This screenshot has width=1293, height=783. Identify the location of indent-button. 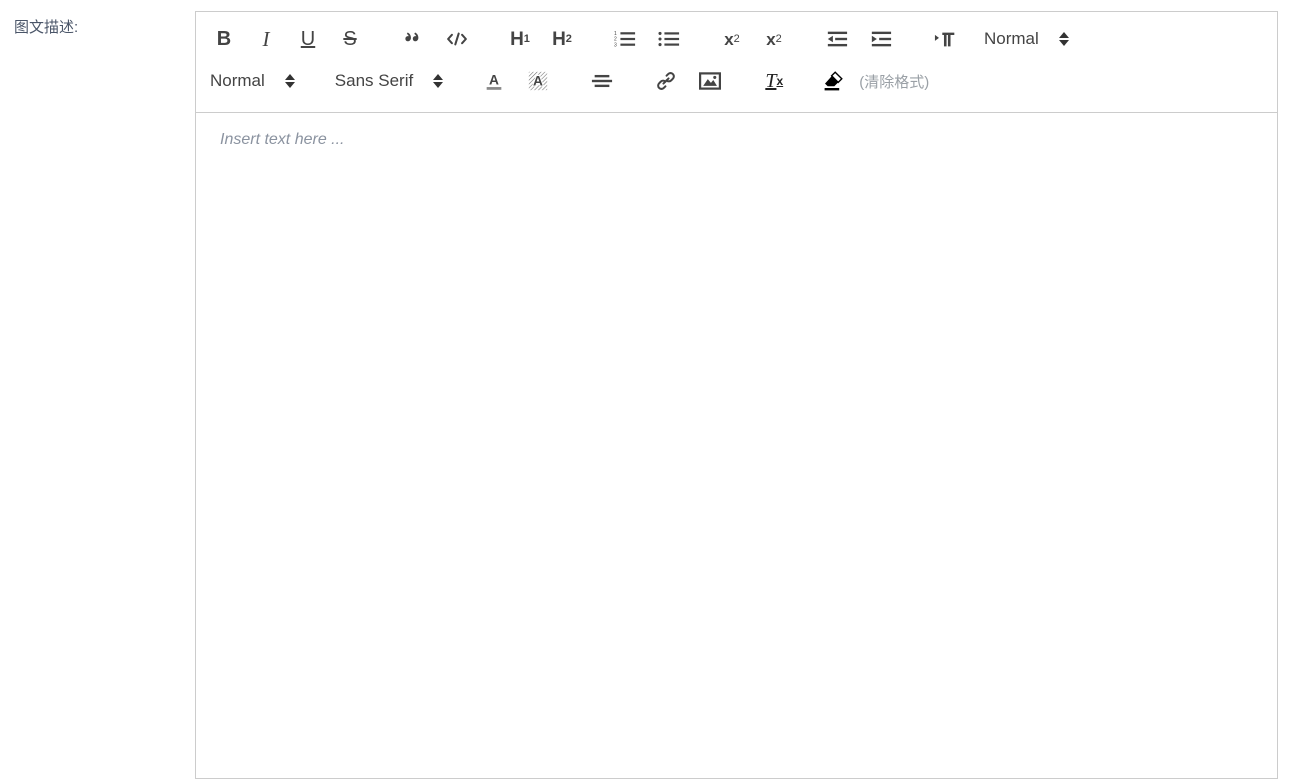
(881, 39).